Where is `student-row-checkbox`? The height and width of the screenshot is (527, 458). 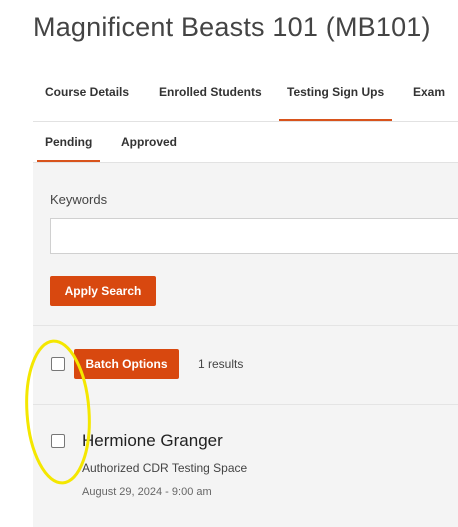 student-row-checkbox is located at coordinates (58, 441).